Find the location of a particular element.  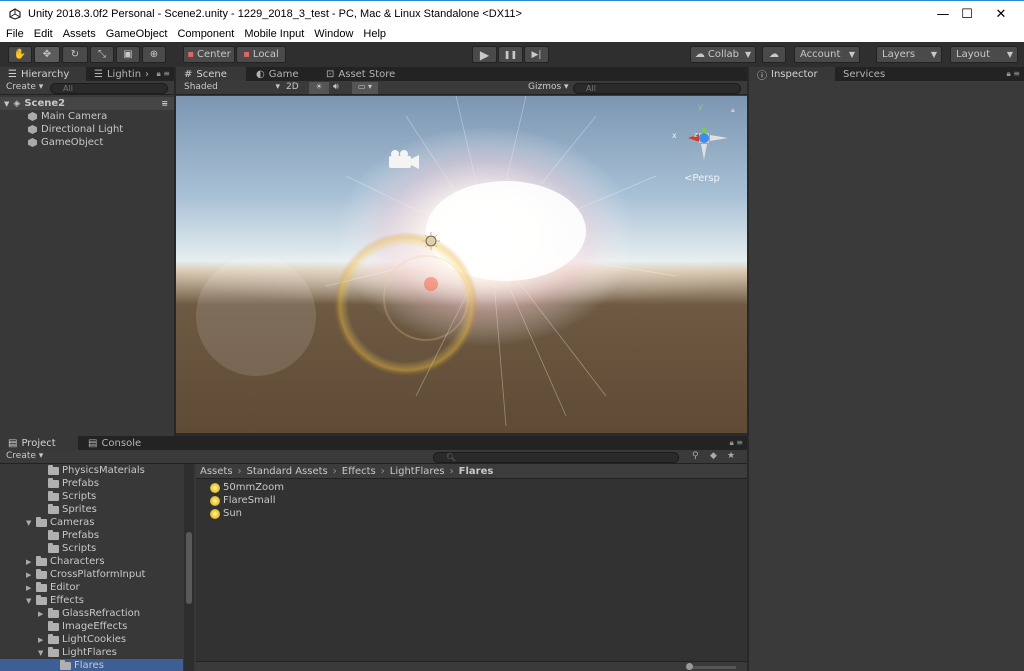

project-search-input: 🔍︎ is located at coordinates (556, 457).